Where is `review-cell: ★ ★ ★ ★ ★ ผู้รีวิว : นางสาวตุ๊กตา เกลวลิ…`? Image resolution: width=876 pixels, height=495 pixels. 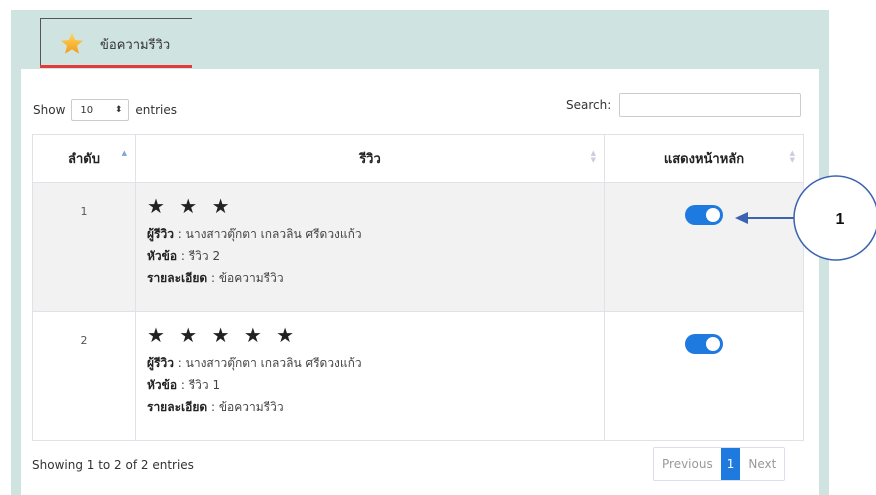
review-cell: ★ ★ ★ ★ ★ ผู้รีวิว : นางสาวตุ๊กตา เกลวลิ… is located at coordinates (370, 376).